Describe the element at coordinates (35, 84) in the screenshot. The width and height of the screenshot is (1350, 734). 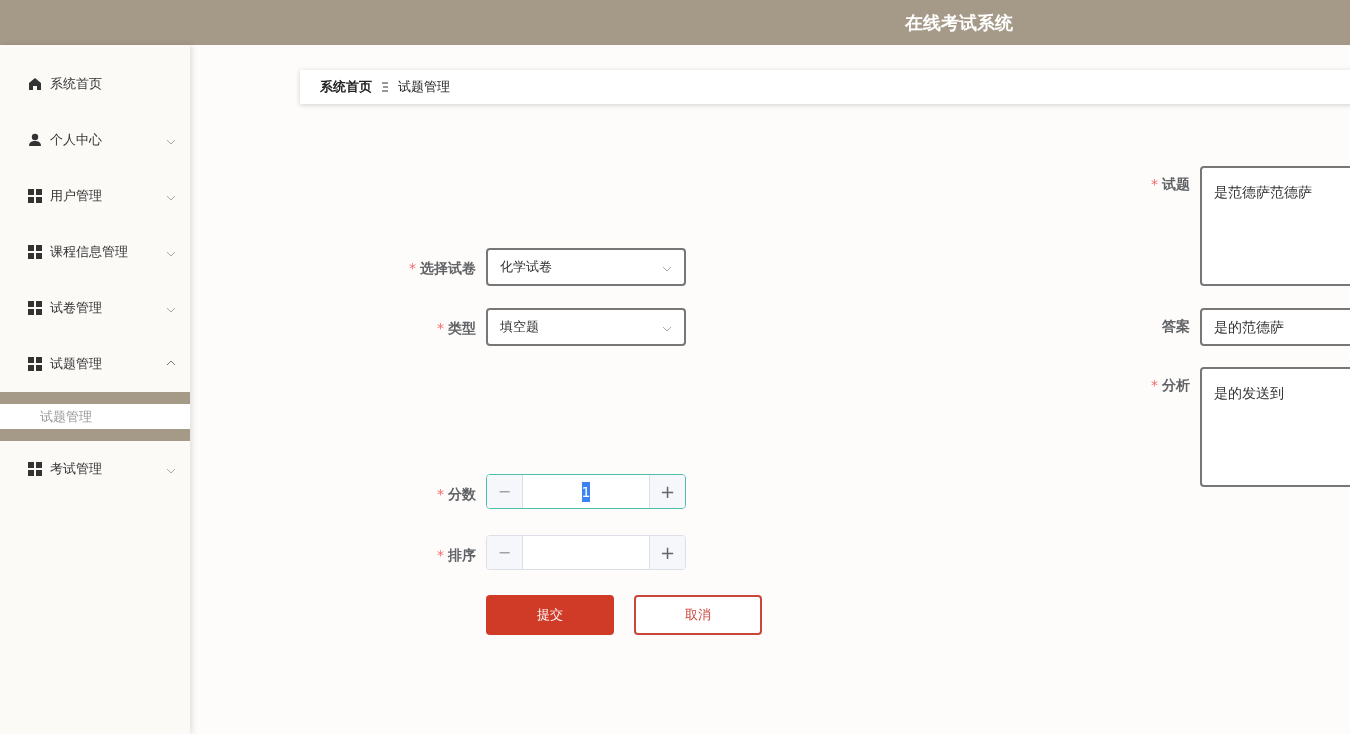
I see `home-icon` at that location.